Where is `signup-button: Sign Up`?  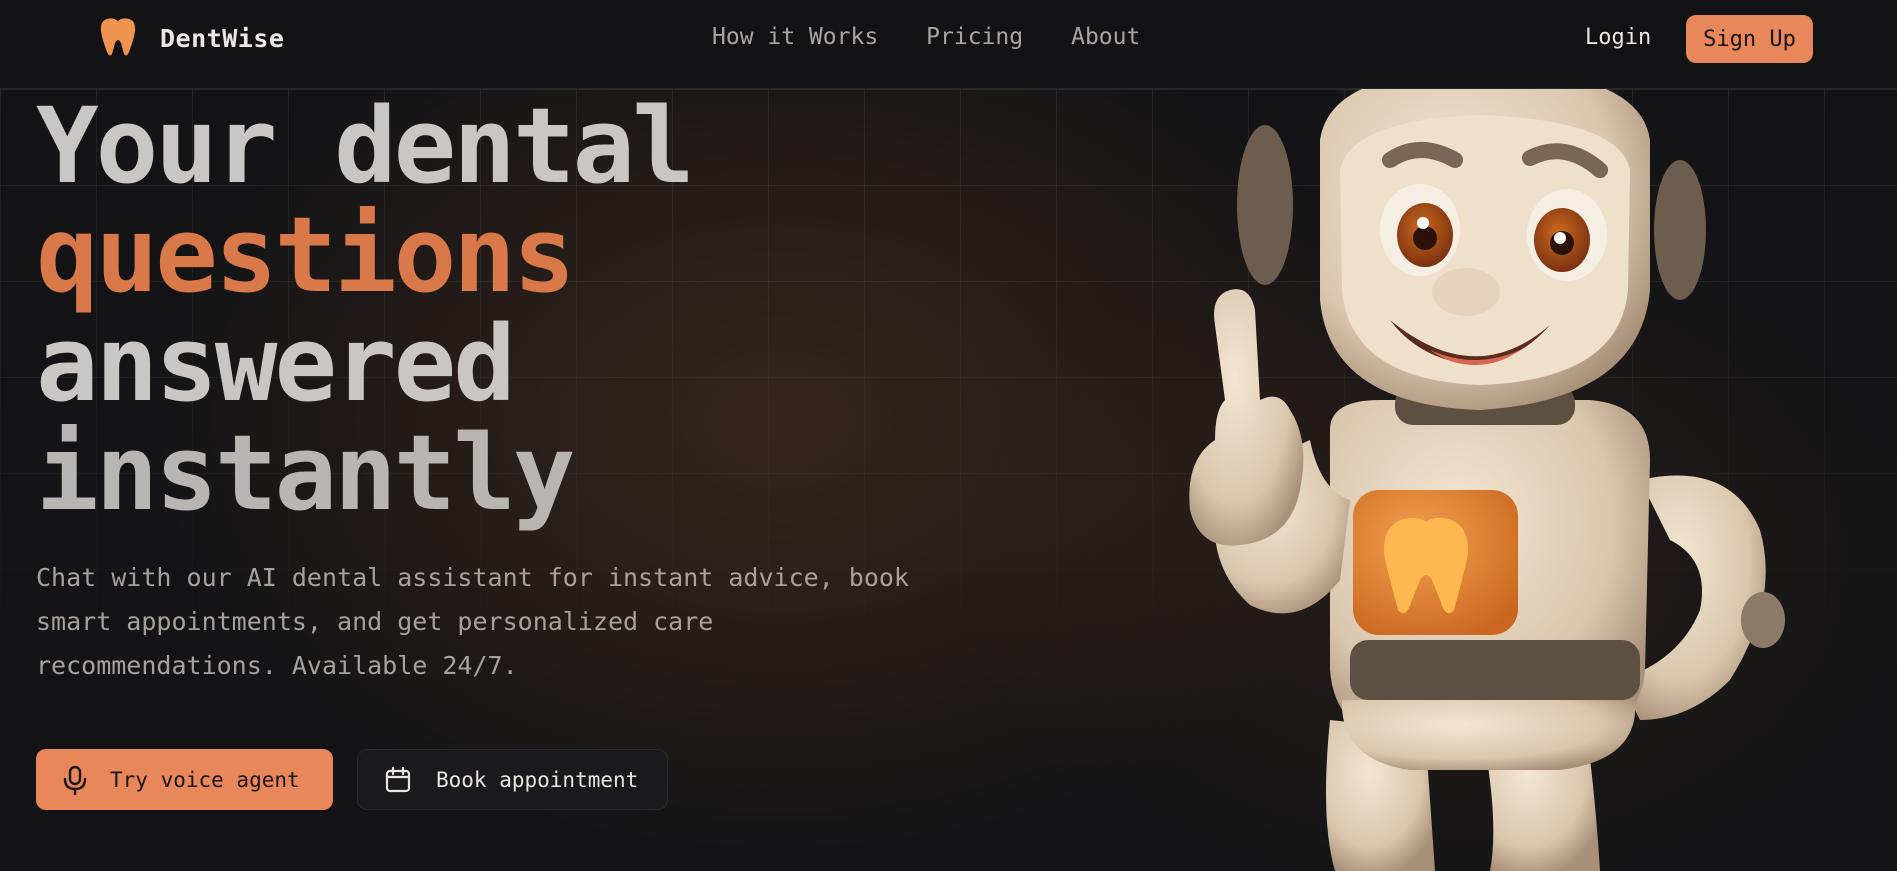
signup-button: Sign Up is located at coordinates (1749, 39).